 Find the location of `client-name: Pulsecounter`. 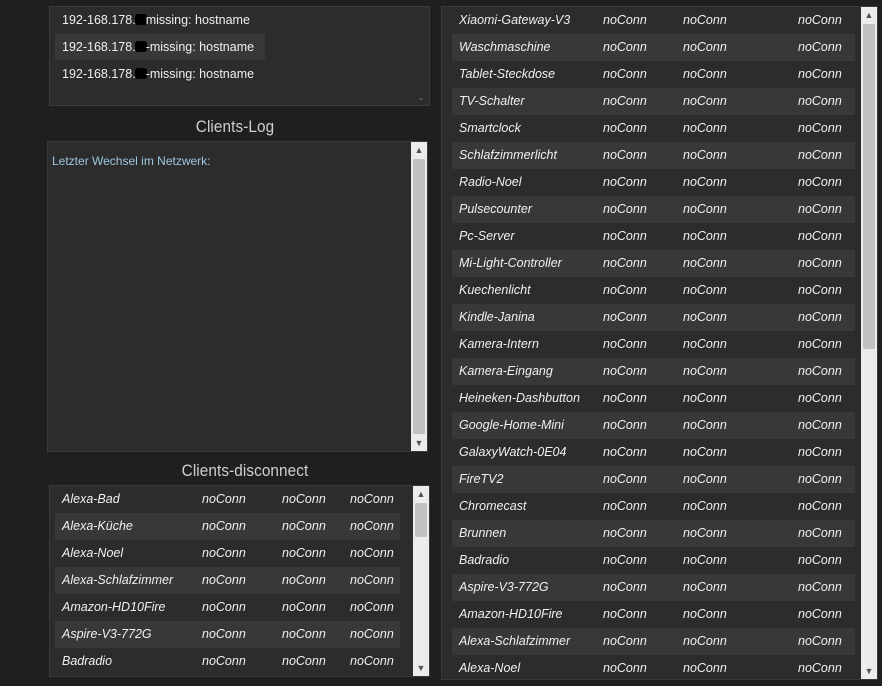

client-name: Pulsecounter is located at coordinates (495, 209).